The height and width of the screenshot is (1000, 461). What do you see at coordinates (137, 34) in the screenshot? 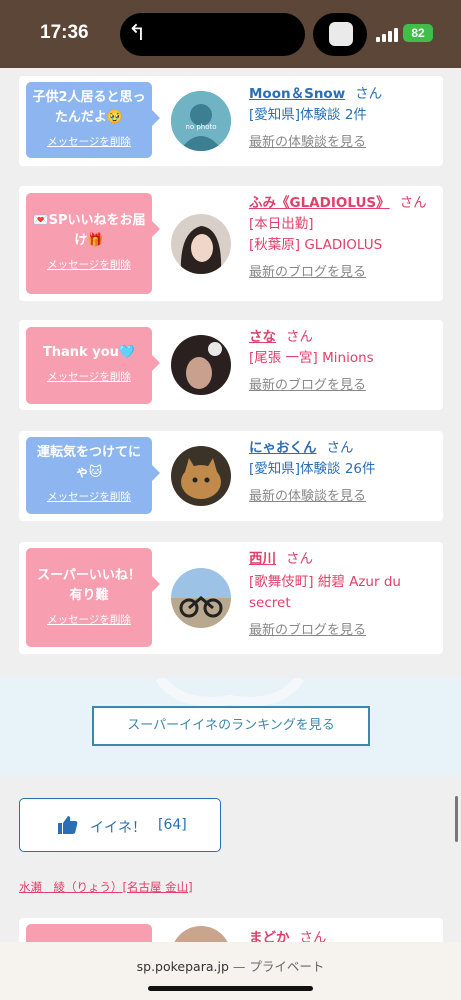
I see `back-arrow-icon: ↰` at bounding box center [137, 34].